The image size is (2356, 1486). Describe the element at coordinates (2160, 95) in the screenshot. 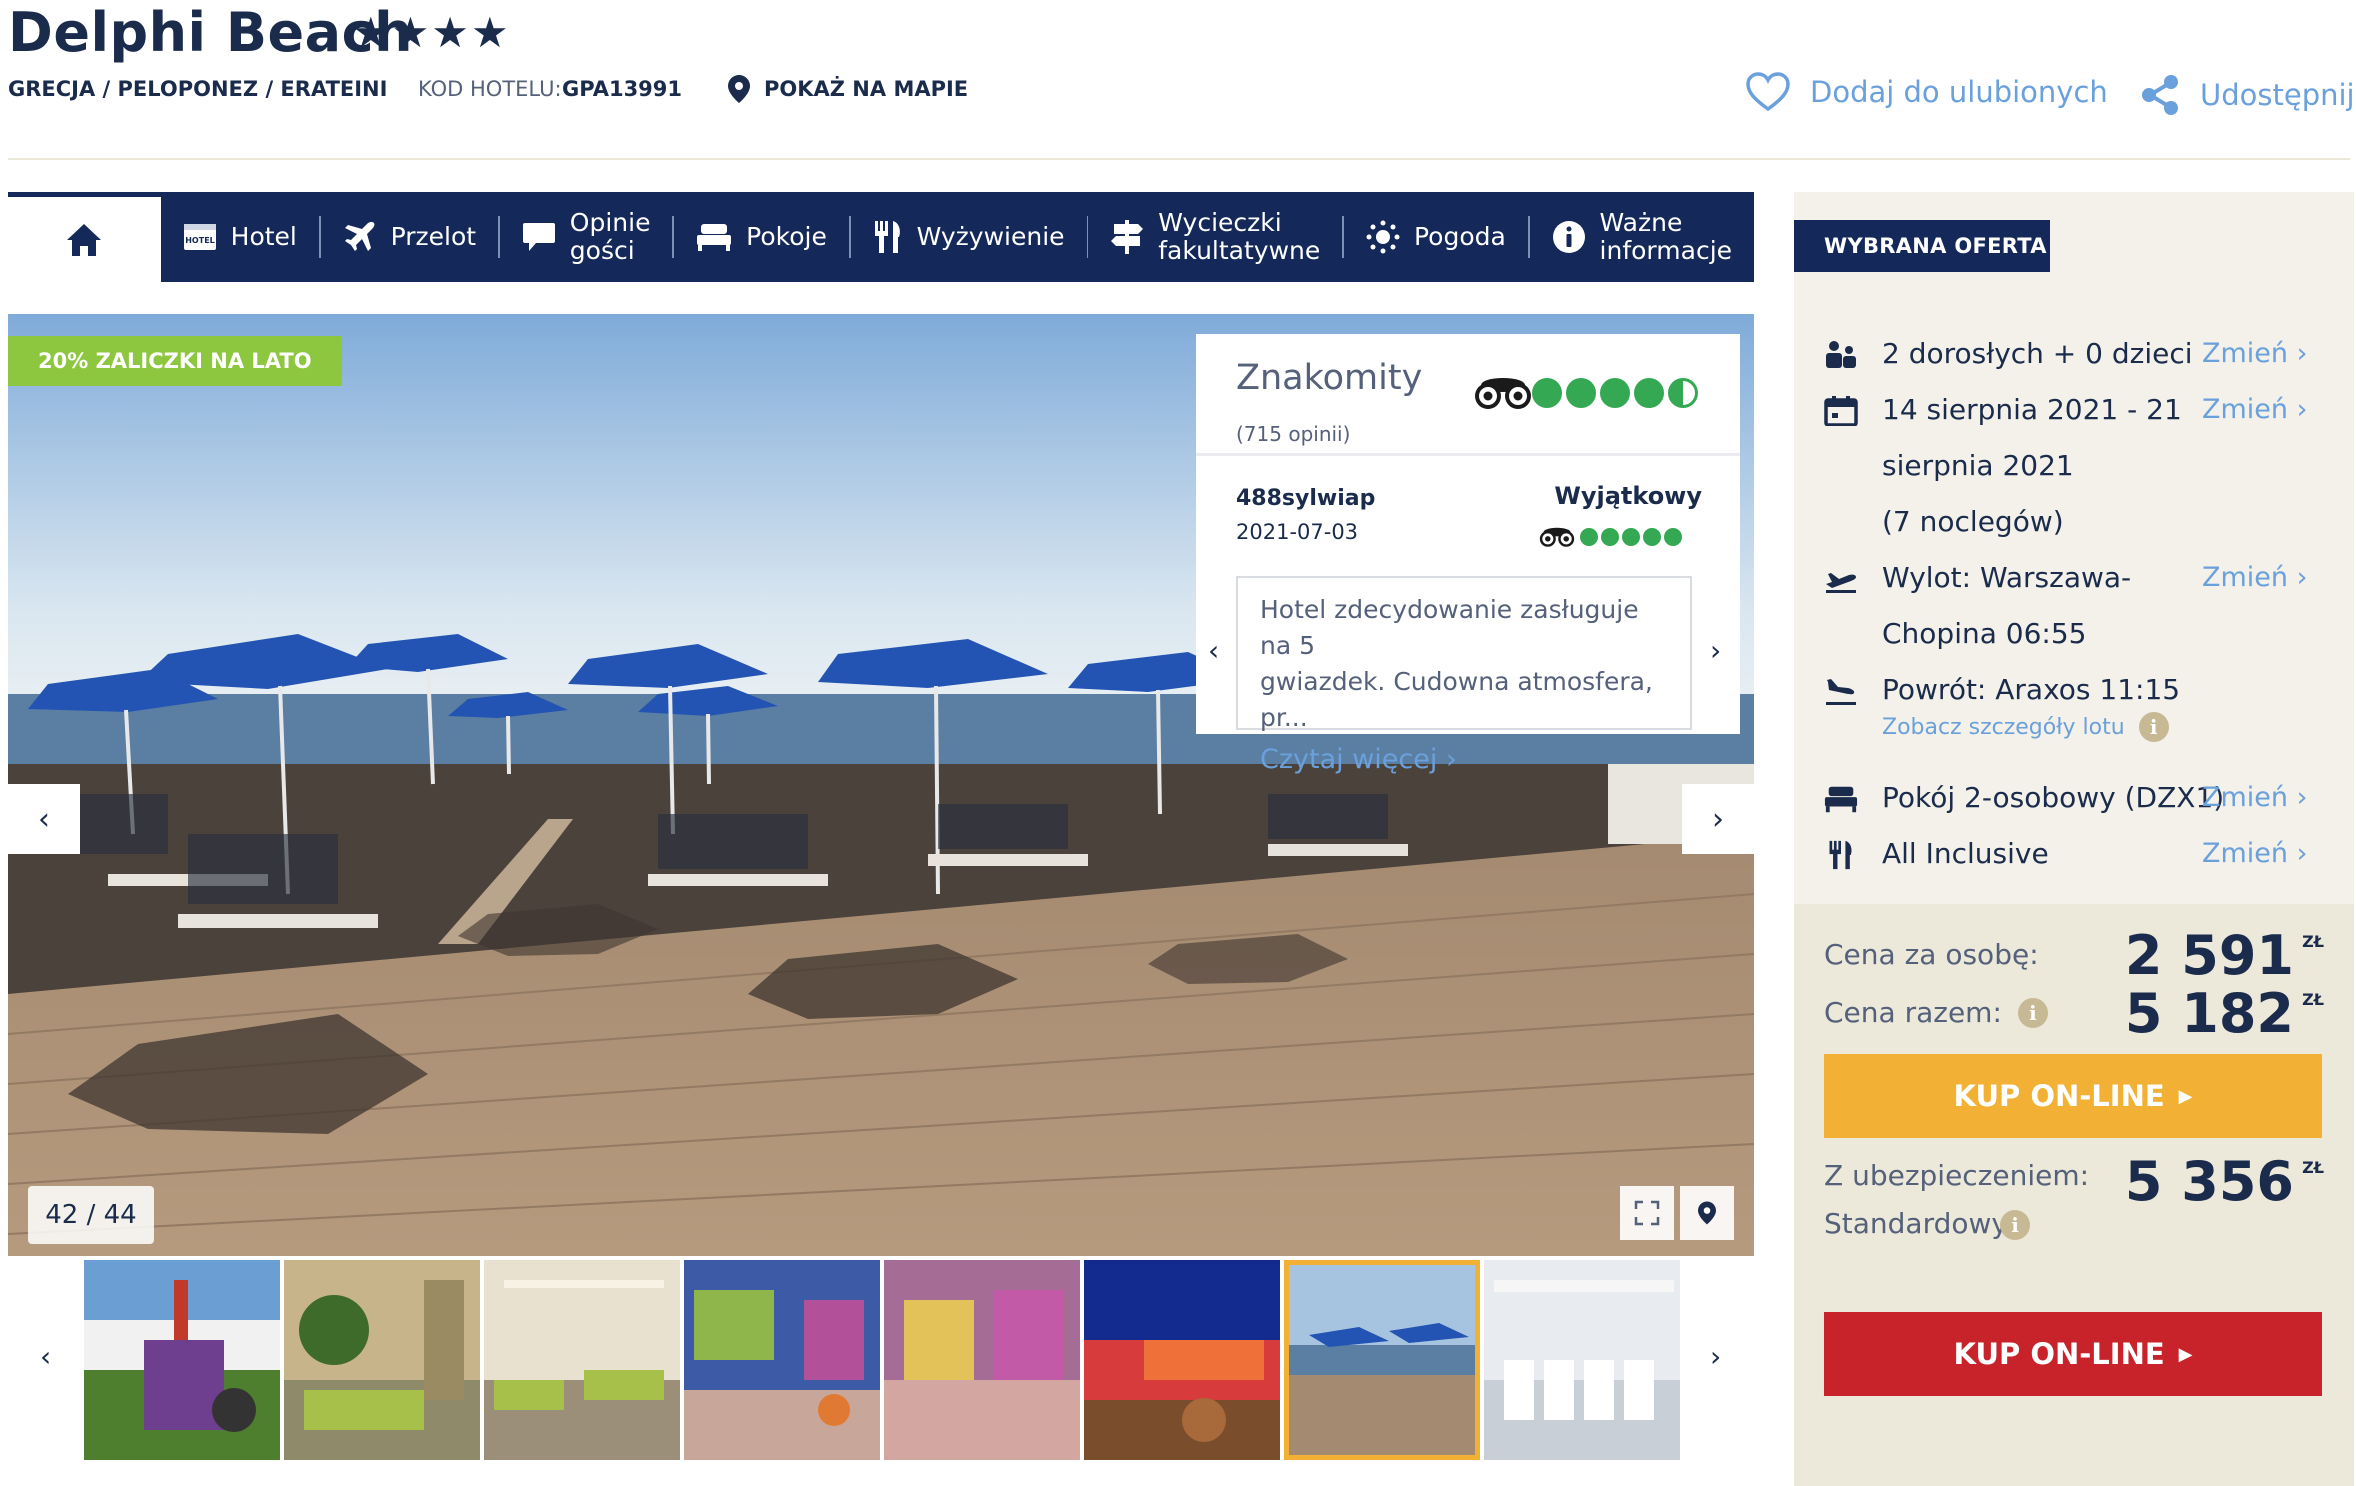

I see `share-icon` at that location.